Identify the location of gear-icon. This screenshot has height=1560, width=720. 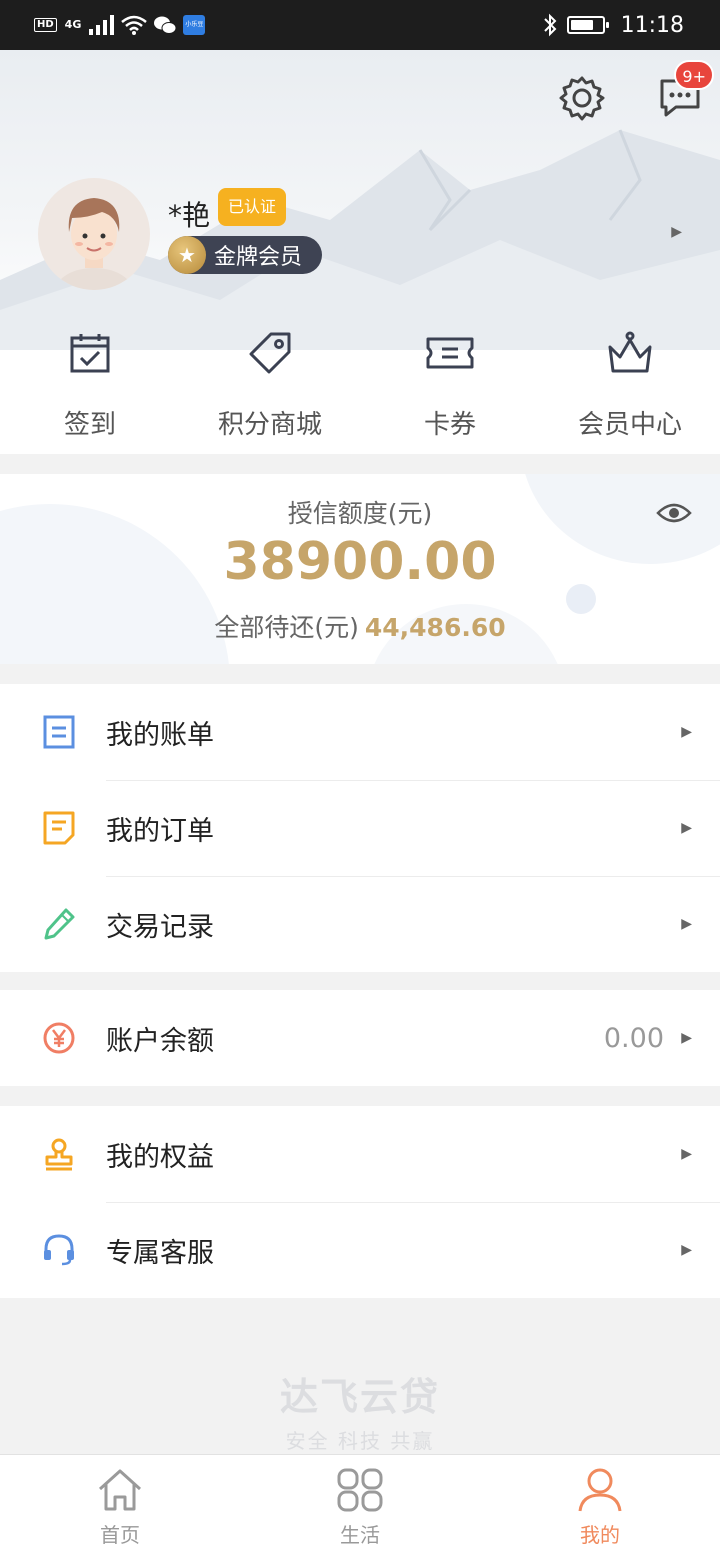
(582, 98).